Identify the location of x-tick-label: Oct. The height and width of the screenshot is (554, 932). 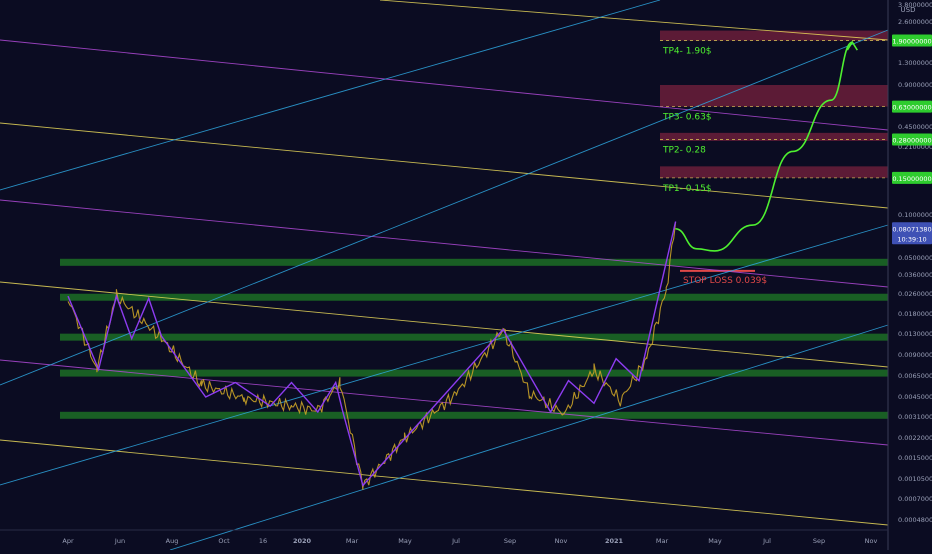
(224, 541).